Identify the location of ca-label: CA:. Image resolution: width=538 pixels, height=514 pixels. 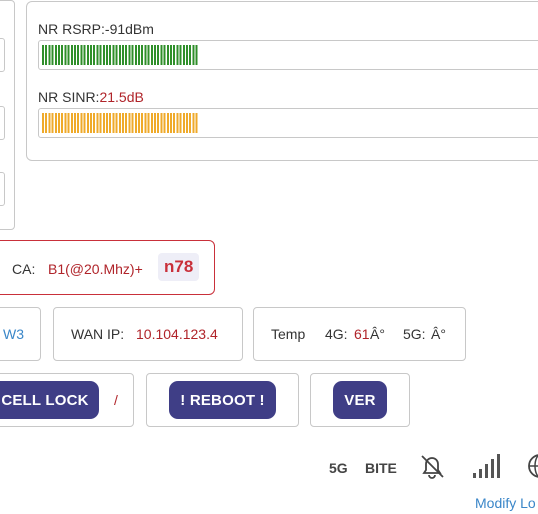
(24, 269).